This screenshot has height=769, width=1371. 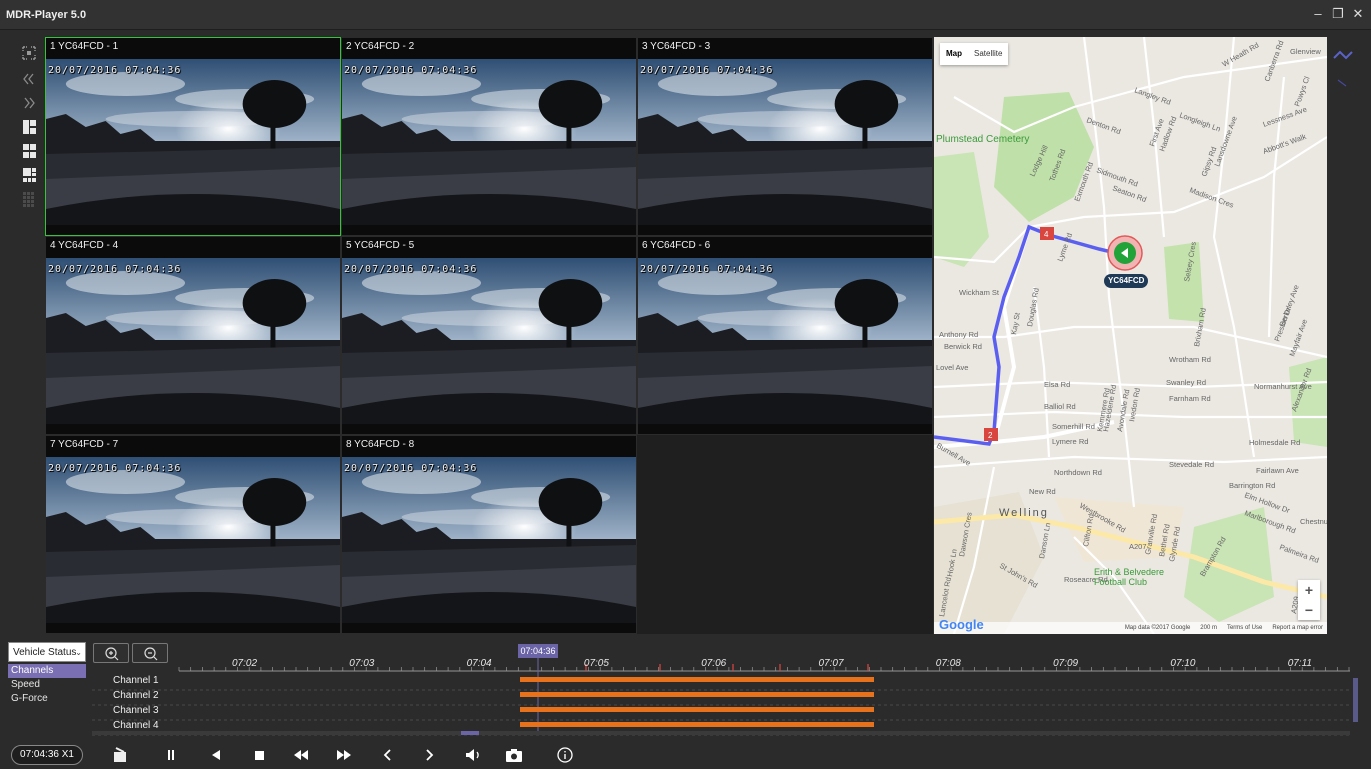 What do you see at coordinates (1299, 663) in the screenshot?
I see `timeline-tick-label: 07:11` at bounding box center [1299, 663].